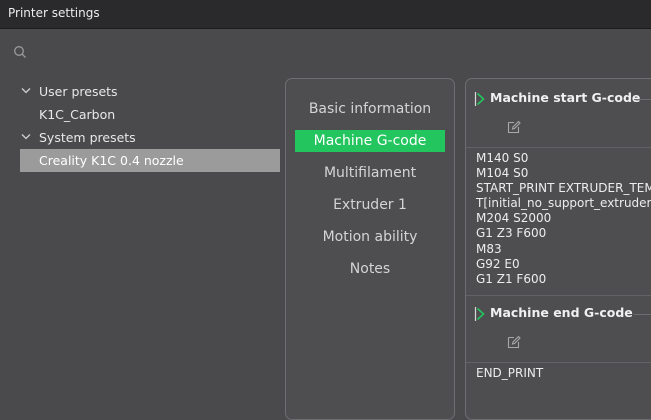  What do you see at coordinates (563, 373) in the screenshot?
I see `end-gcode-editor: END_PRINT` at bounding box center [563, 373].